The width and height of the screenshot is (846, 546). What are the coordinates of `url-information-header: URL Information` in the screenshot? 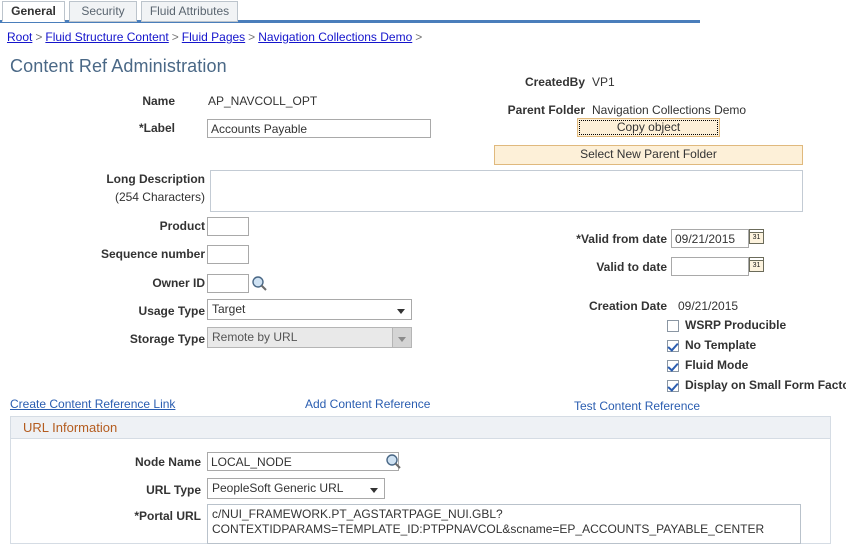 It's located at (420, 428).